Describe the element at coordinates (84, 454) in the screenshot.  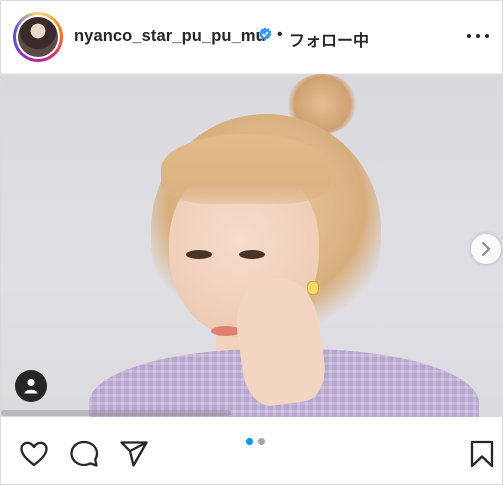
I see `comment-icon` at that location.